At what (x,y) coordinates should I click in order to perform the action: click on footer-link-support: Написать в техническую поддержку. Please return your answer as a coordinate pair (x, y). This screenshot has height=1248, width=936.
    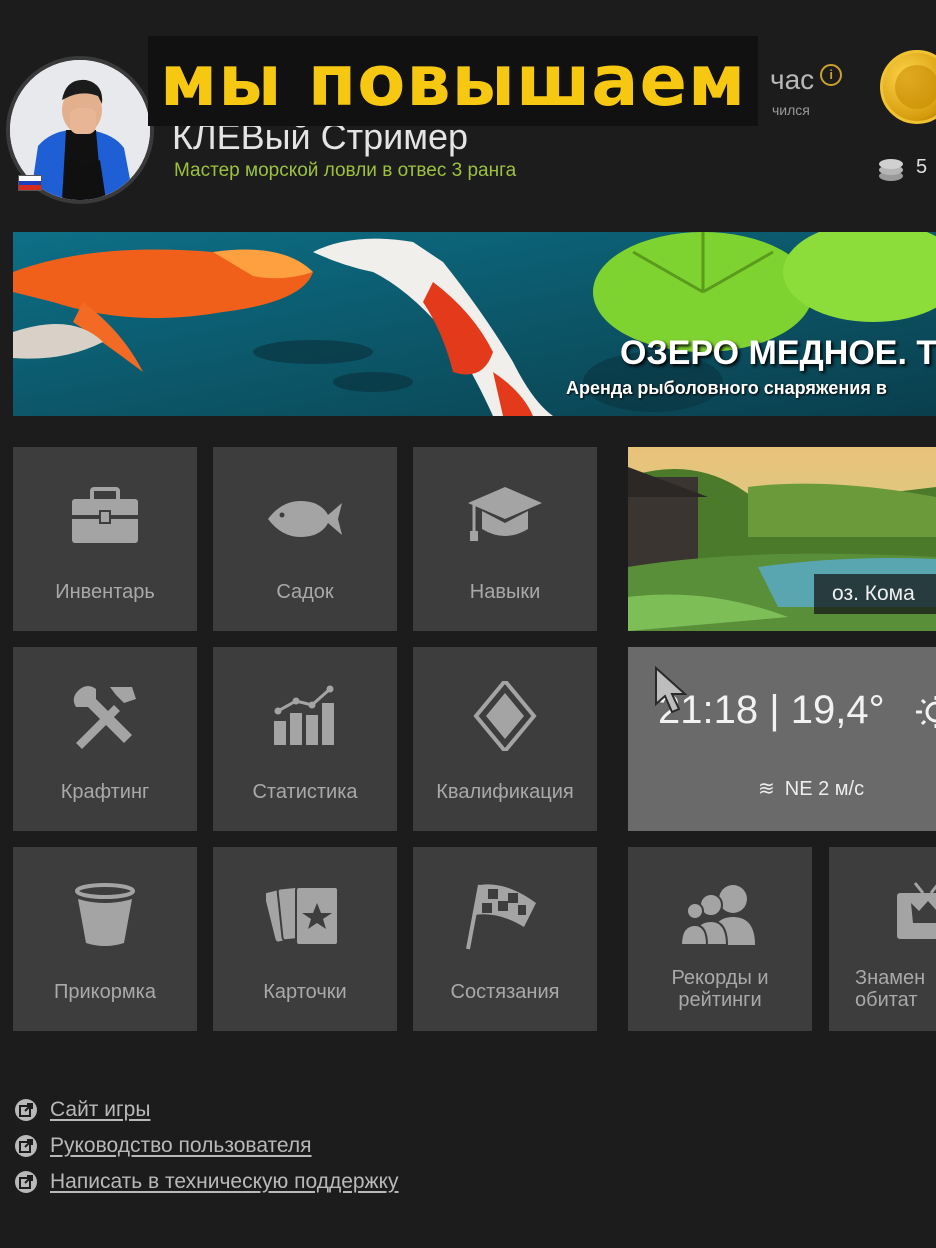
    Looking at the image, I should click on (206, 1182).